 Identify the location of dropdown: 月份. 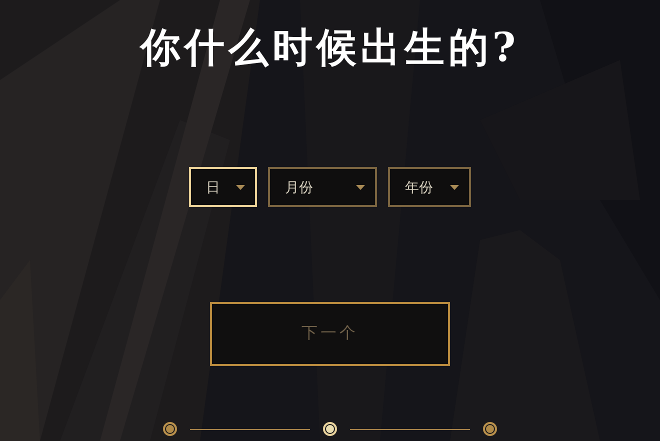
(322, 187).